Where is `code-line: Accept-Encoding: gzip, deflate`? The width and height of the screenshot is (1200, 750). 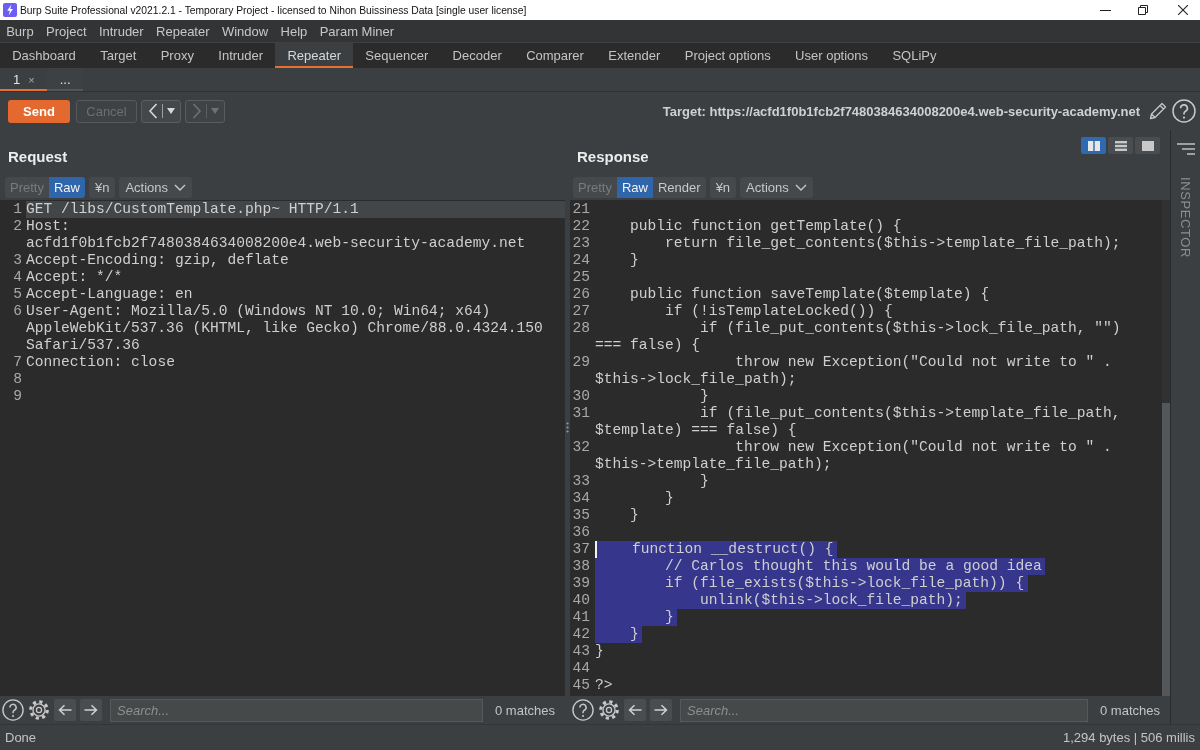 code-line: Accept-Encoding: gzip, deflate is located at coordinates (157, 260).